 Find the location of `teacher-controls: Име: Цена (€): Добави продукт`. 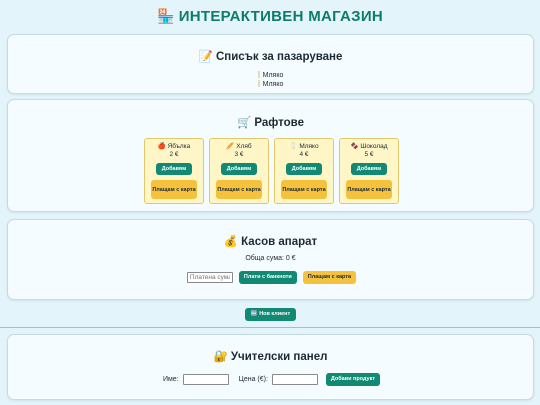

teacher-controls: Име: Цена (€): Добави продукт is located at coordinates (271, 379).